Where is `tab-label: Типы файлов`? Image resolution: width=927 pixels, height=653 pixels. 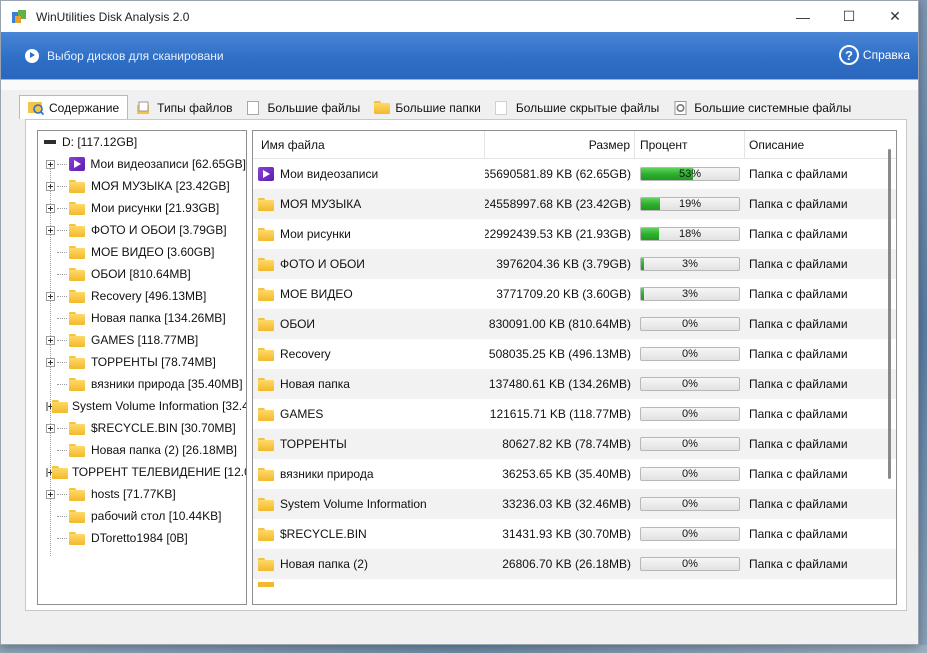 tab-label: Типы файлов is located at coordinates (195, 107).